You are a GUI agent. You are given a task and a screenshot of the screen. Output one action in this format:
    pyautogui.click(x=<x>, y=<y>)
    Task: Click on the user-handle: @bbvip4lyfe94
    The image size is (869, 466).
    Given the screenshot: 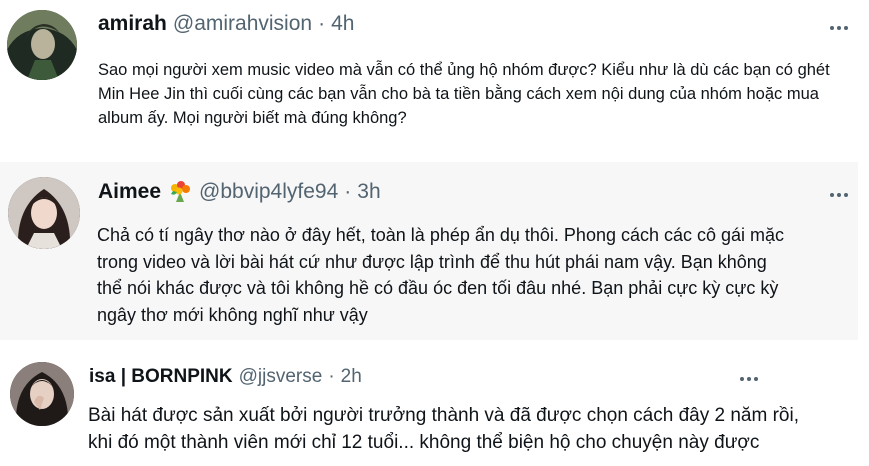 What is the action you would take?
    pyautogui.click(x=268, y=192)
    